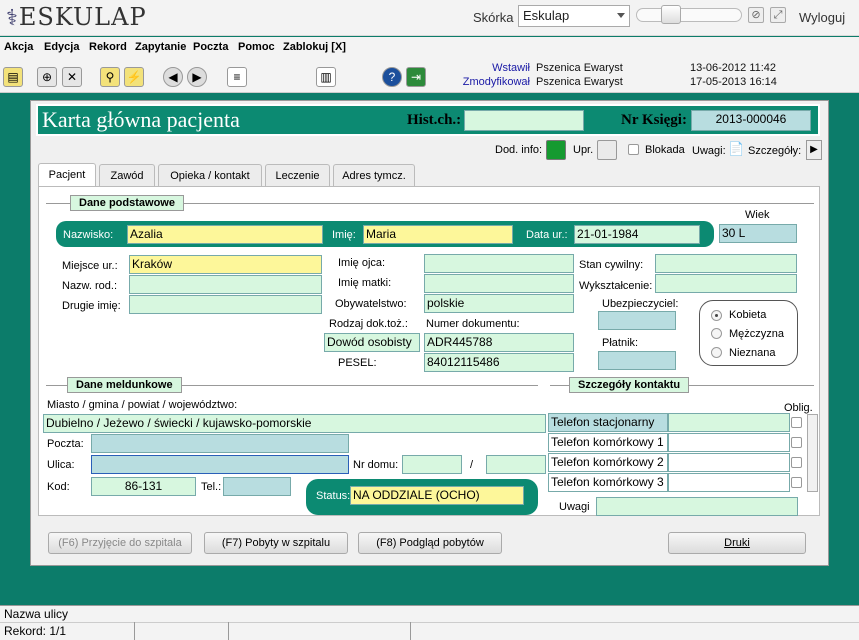  I want to click on skin-label: Skórka, so click(493, 17).